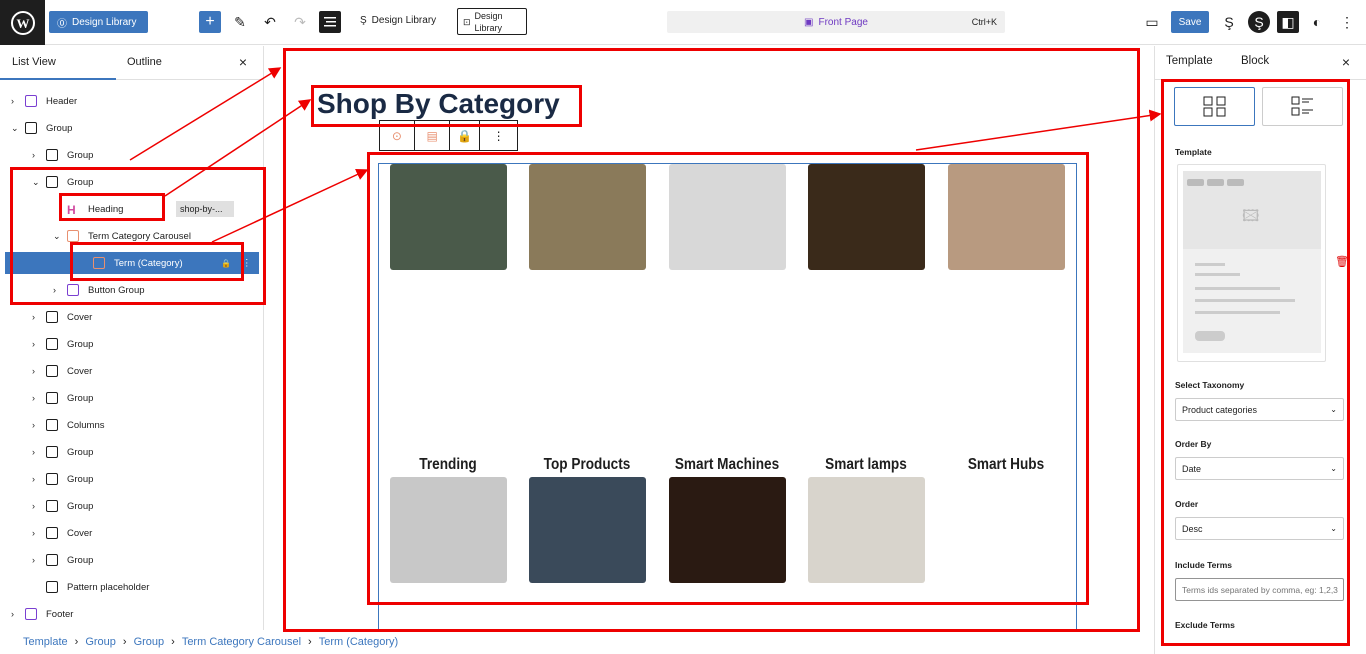 This screenshot has height=654, width=1366. I want to click on undo-icon: ↶, so click(270, 22).